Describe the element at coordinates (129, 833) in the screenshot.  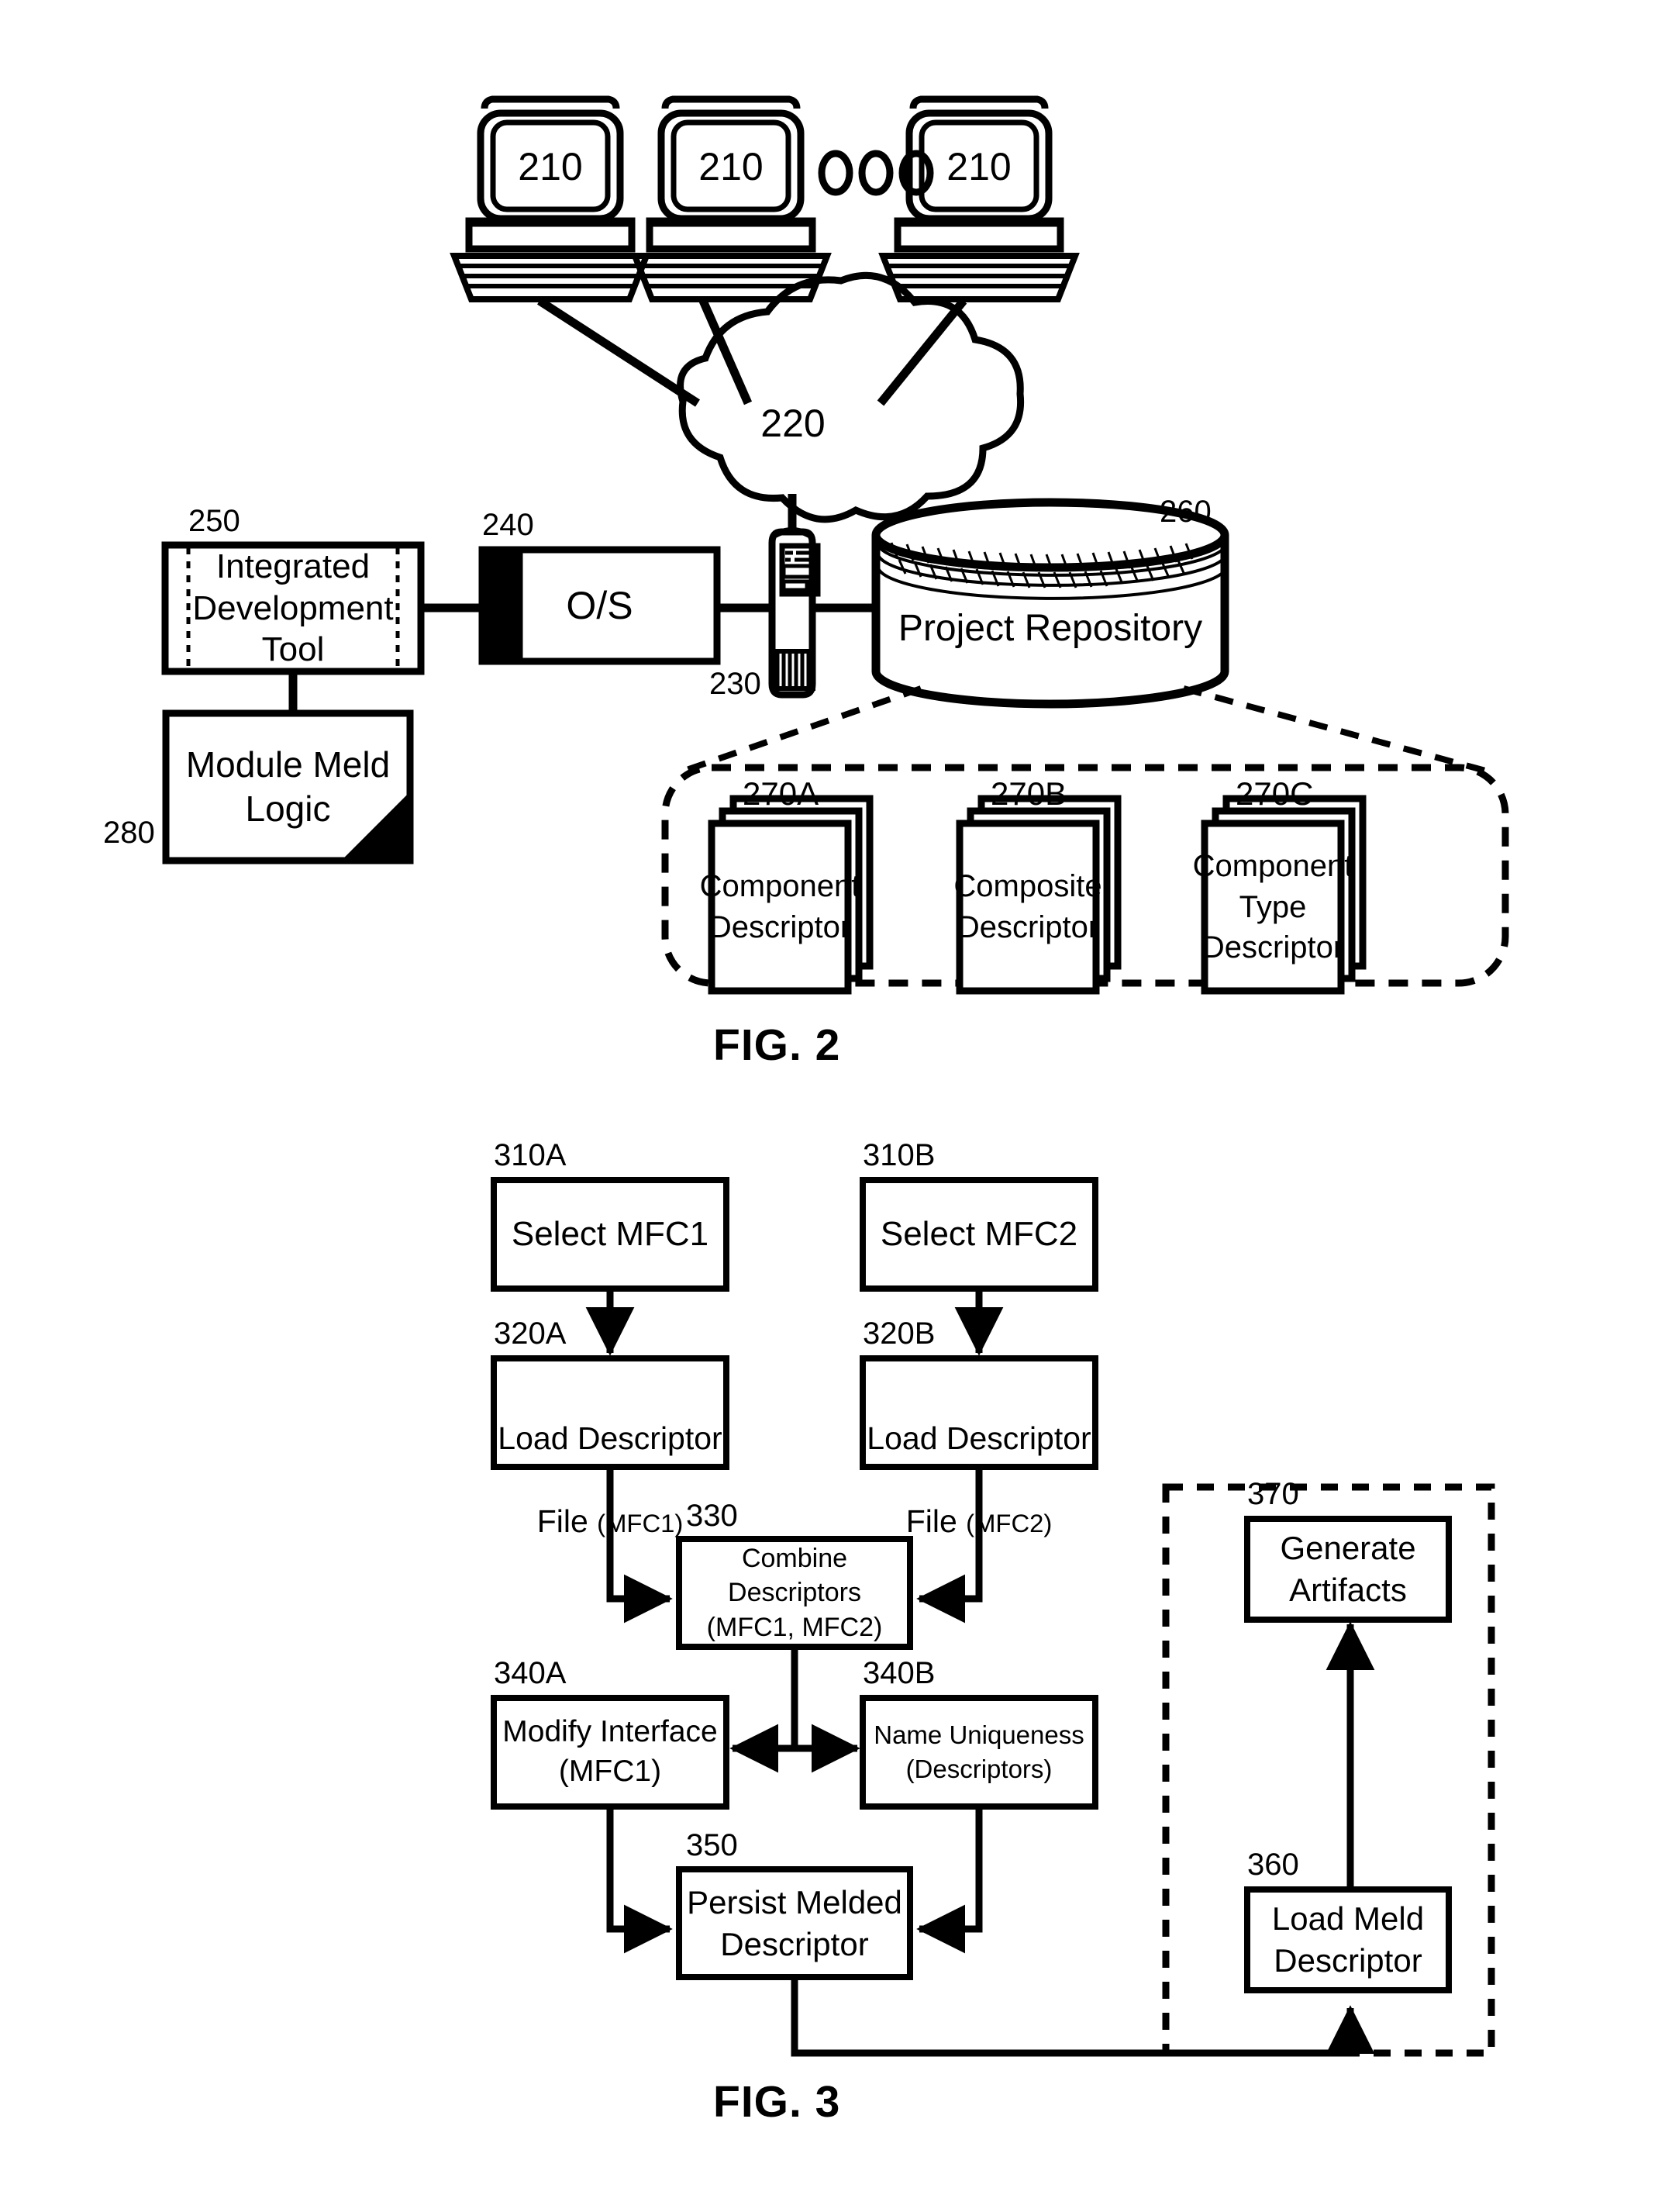
I see `meld-logic-ref-280: 280` at that location.